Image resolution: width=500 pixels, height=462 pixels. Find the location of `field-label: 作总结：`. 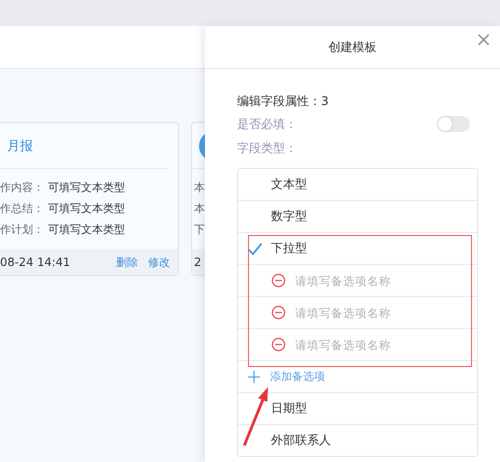

field-label: 作总结： is located at coordinates (22, 208).